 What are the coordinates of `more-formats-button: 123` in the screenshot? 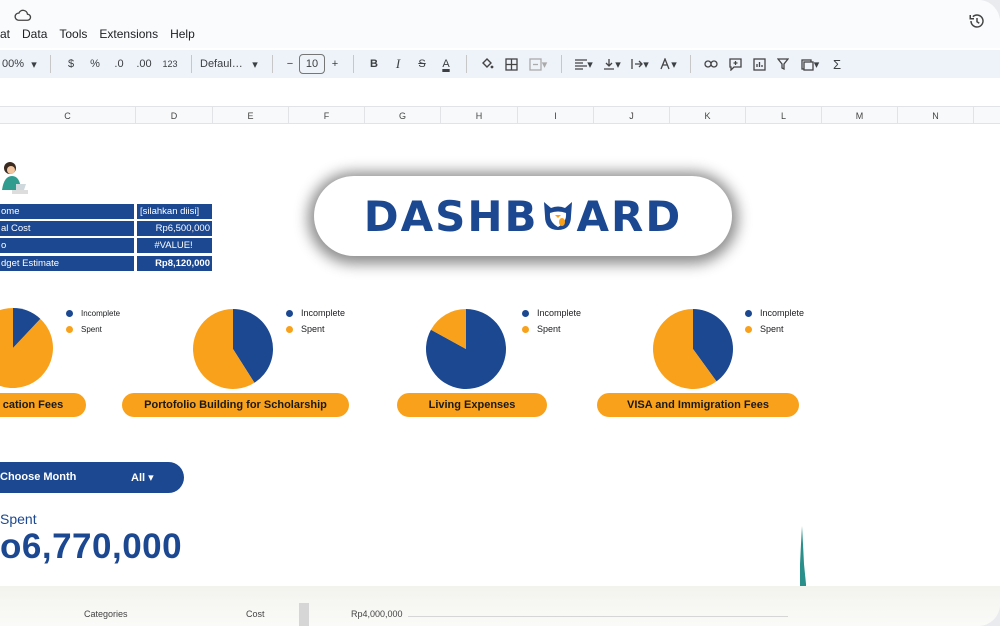 It's located at (170, 64).